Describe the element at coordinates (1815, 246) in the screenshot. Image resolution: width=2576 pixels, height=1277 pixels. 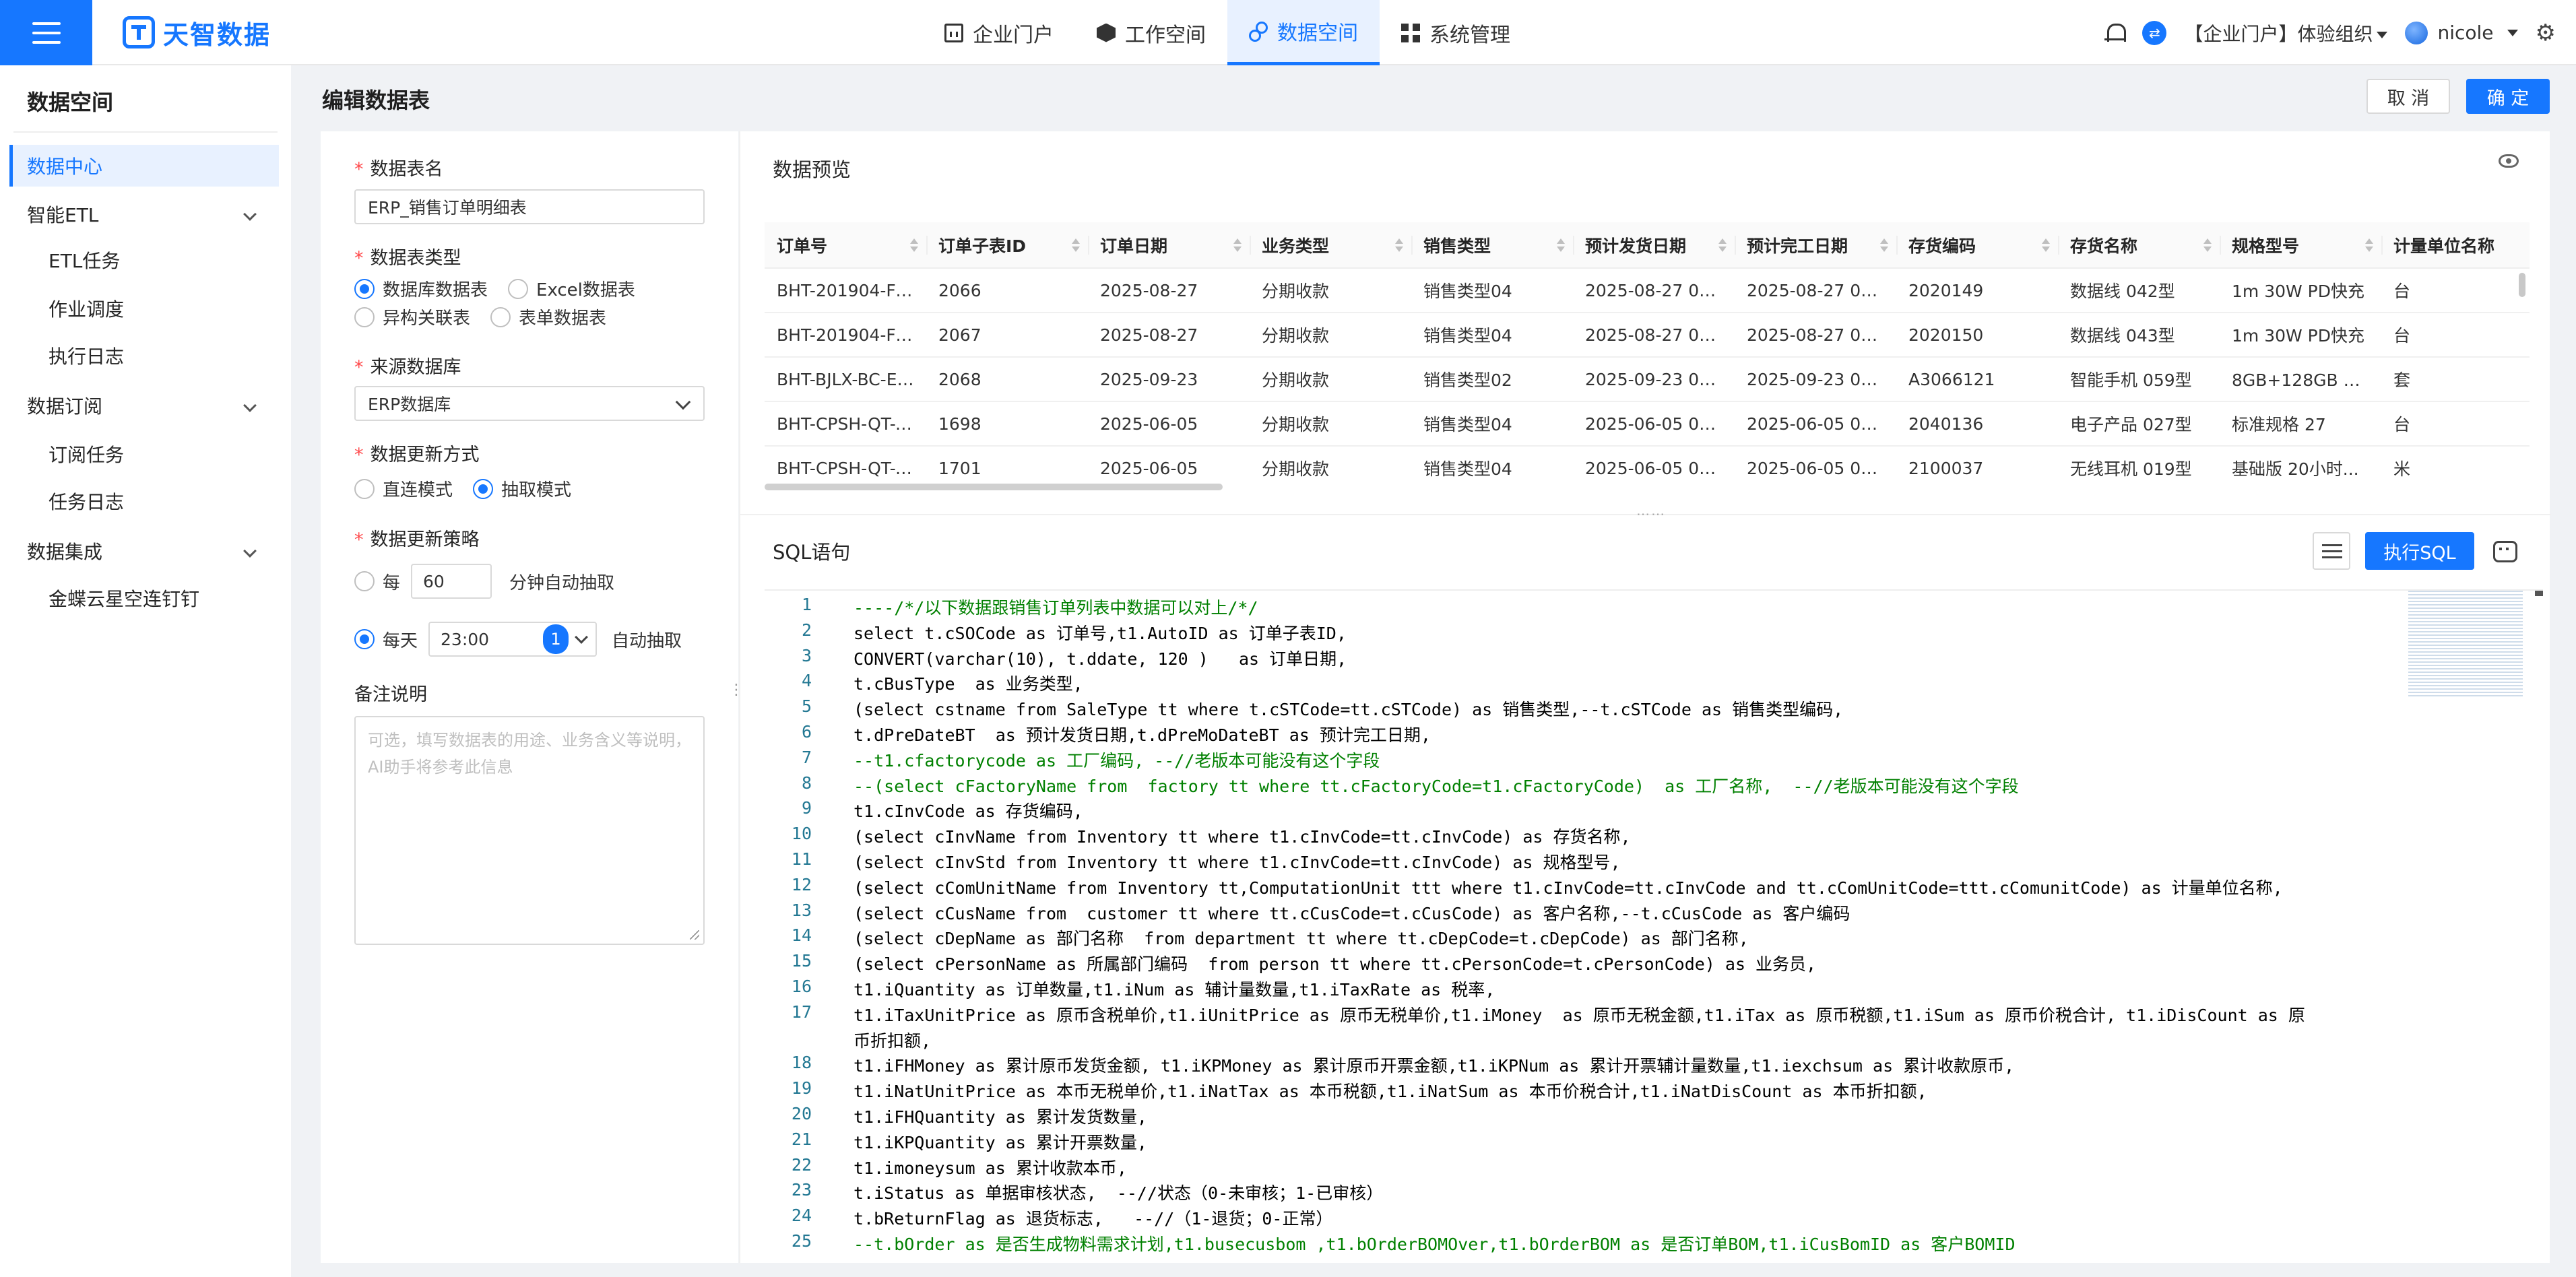
I see `column-header: 预计完工日期` at that location.